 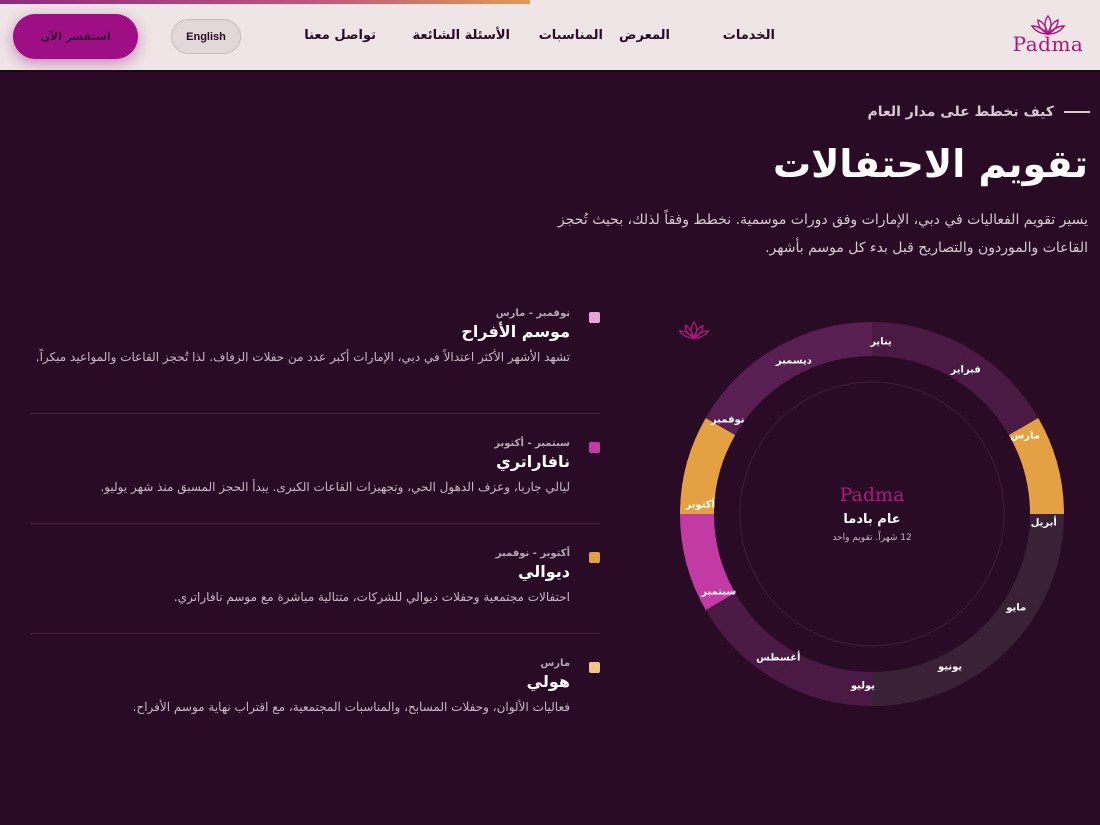 I want to click on nav-gallery: المعرض, so click(x=644, y=35).